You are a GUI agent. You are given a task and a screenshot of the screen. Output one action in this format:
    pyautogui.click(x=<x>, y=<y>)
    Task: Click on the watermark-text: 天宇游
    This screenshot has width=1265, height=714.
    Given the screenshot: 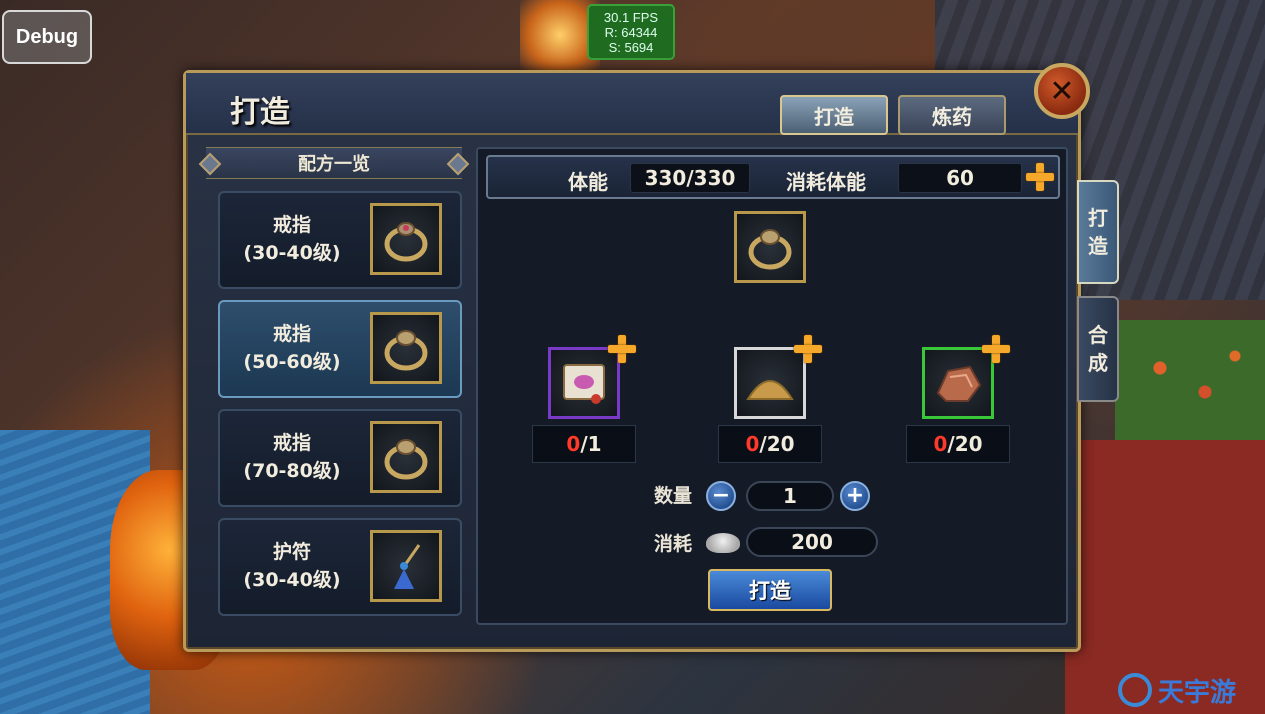 What is the action you would take?
    pyautogui.click(x=1197, y=692)
    